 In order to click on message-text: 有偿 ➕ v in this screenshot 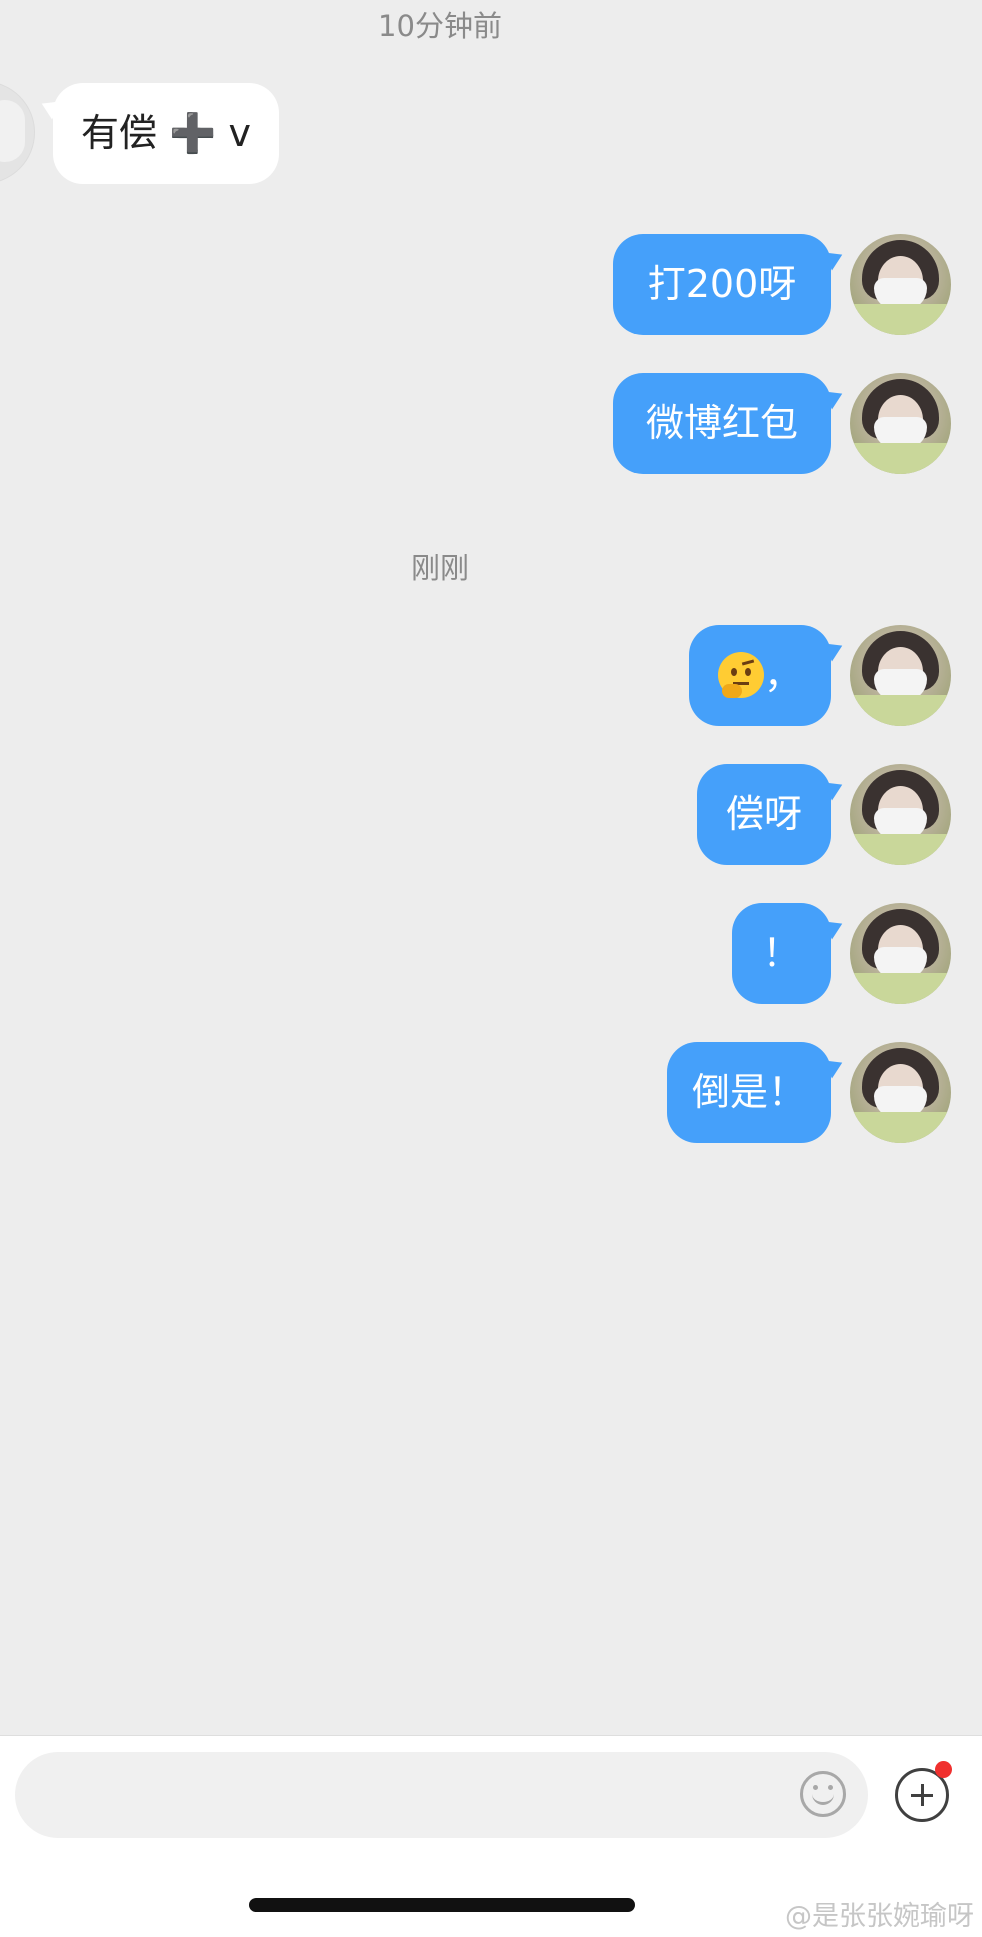, I will do `click(166, 133)`.